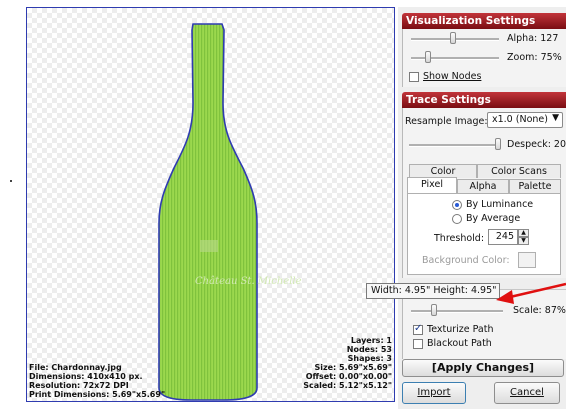 Image resolution: width=566 pixels, height=409 pixels. Describe the element at coordinates (520, 119) in the screenshot. I see `resample-select-value: x1.0 (None)` at that location.